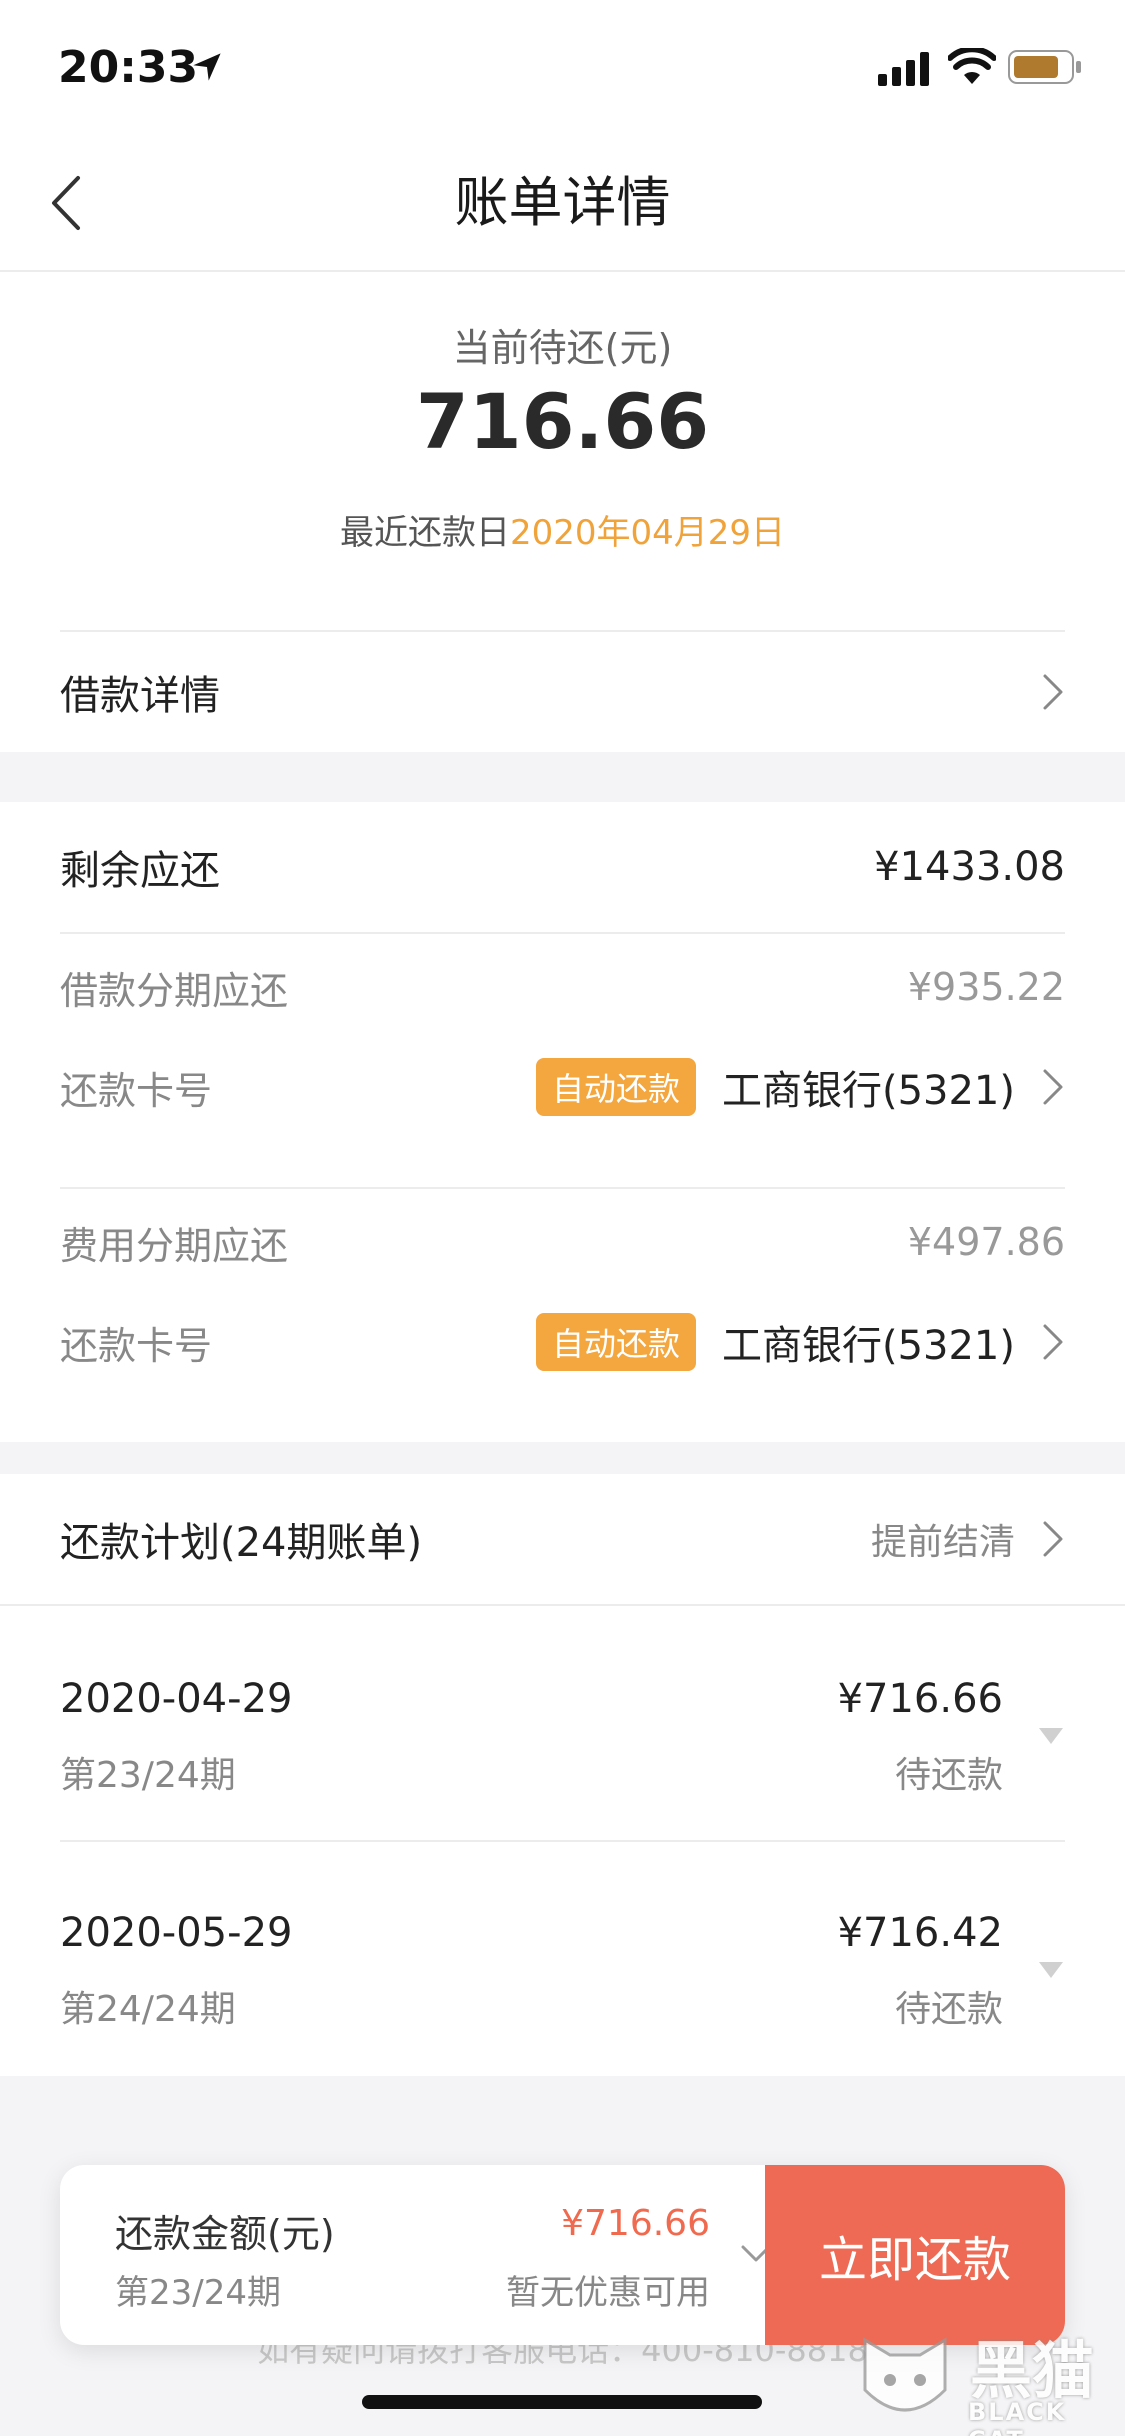 The width and height of the screenshot is (1125, 2436). I want to click on loan-card-row: 还款卡号 自动还款 工商银行(5321), so click(562, 1087).